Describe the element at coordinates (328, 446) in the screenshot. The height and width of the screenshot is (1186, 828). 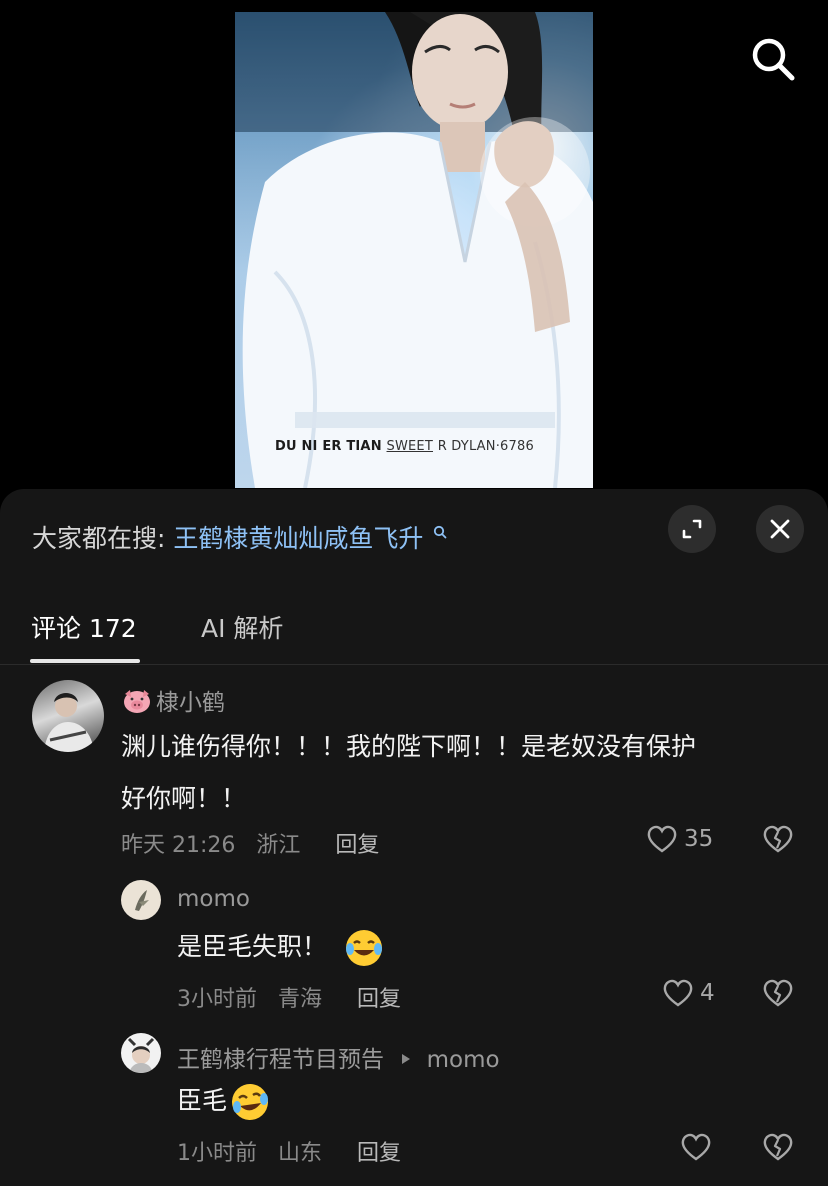
I see `watermark-left: DU NI ER TIAN` at that location.